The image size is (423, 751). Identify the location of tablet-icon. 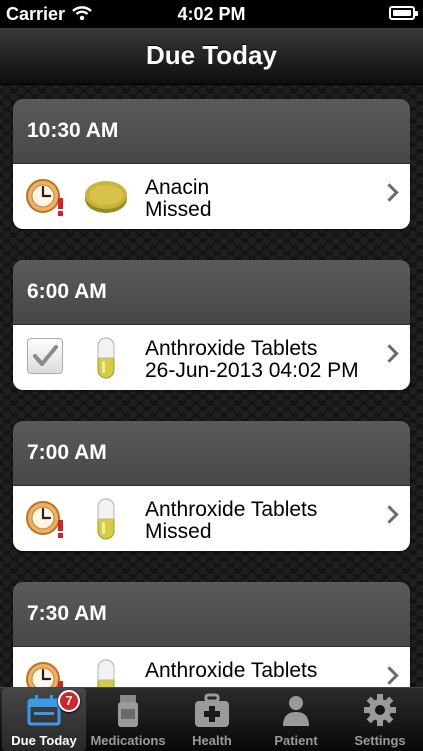
(106, 197).